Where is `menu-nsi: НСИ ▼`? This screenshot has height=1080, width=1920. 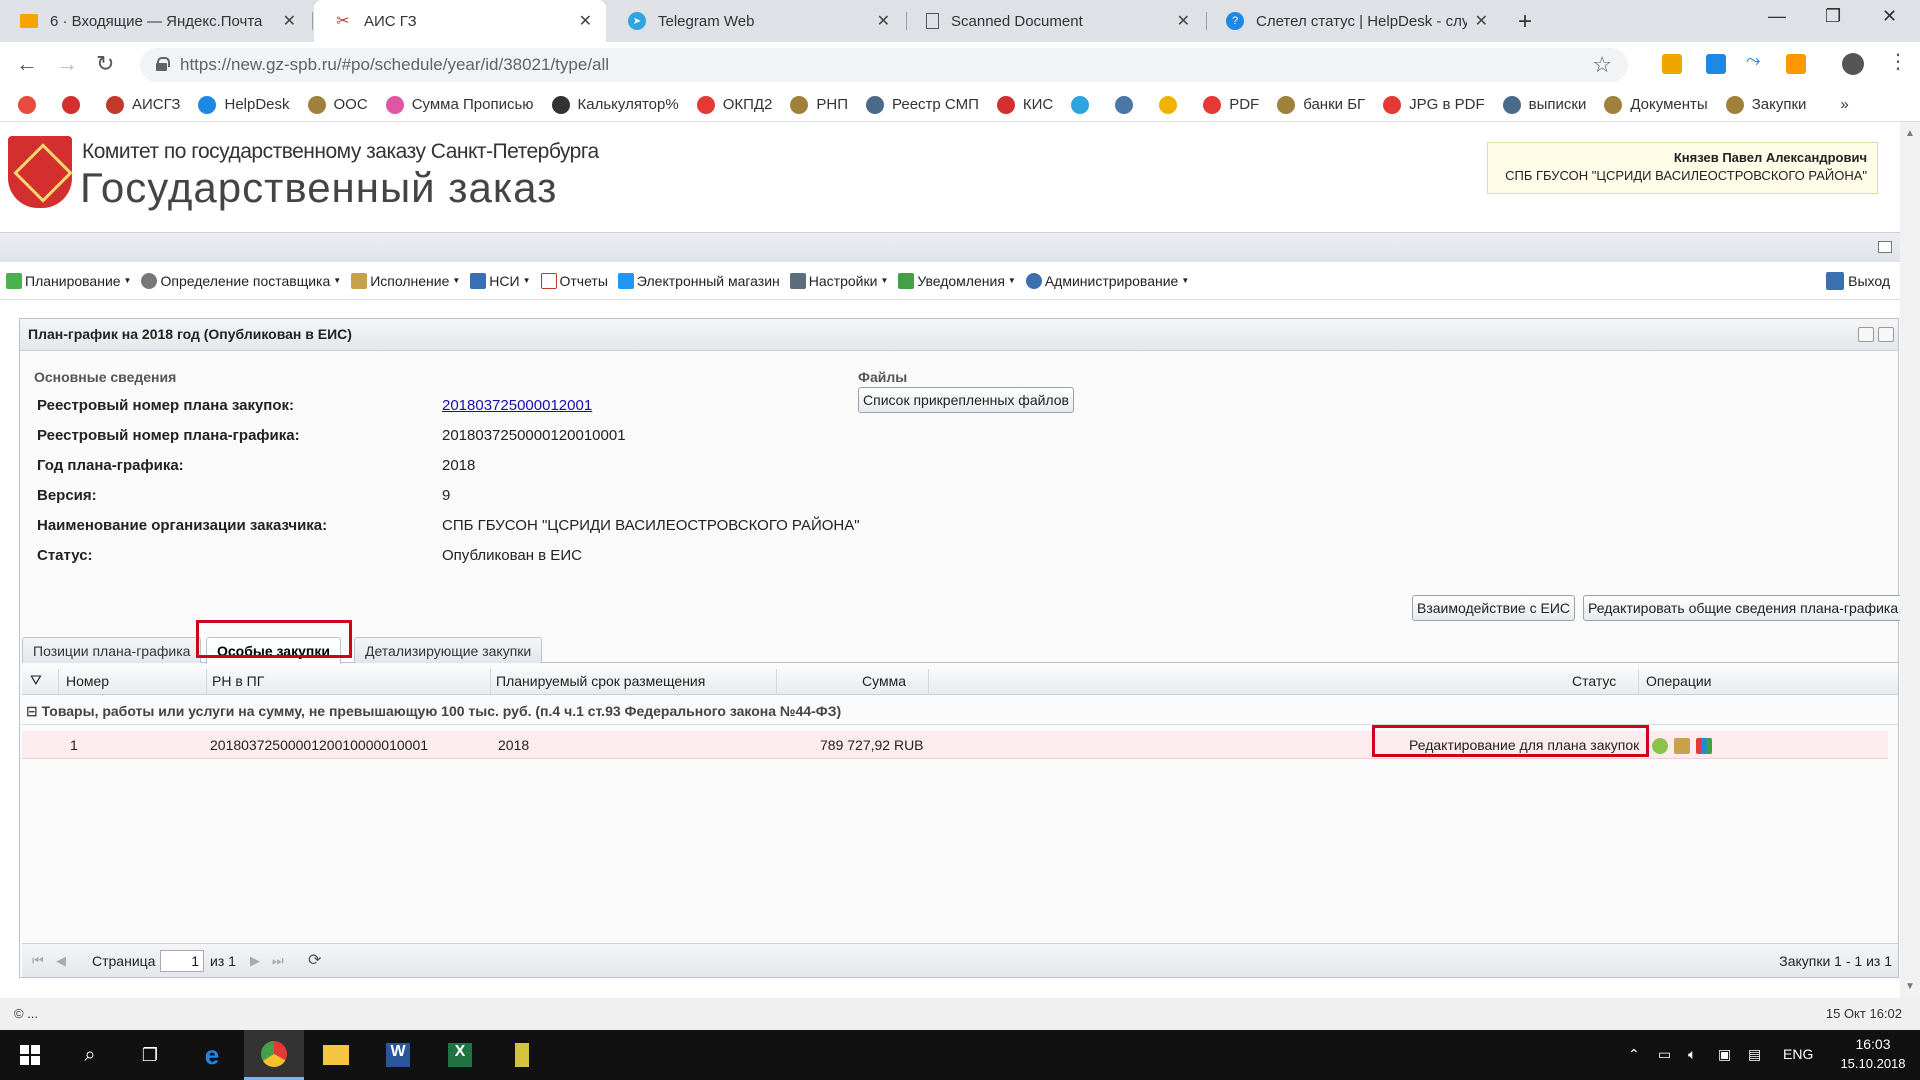 menu-nsi: НСИ ▼ is located at coordinates (500, 280).